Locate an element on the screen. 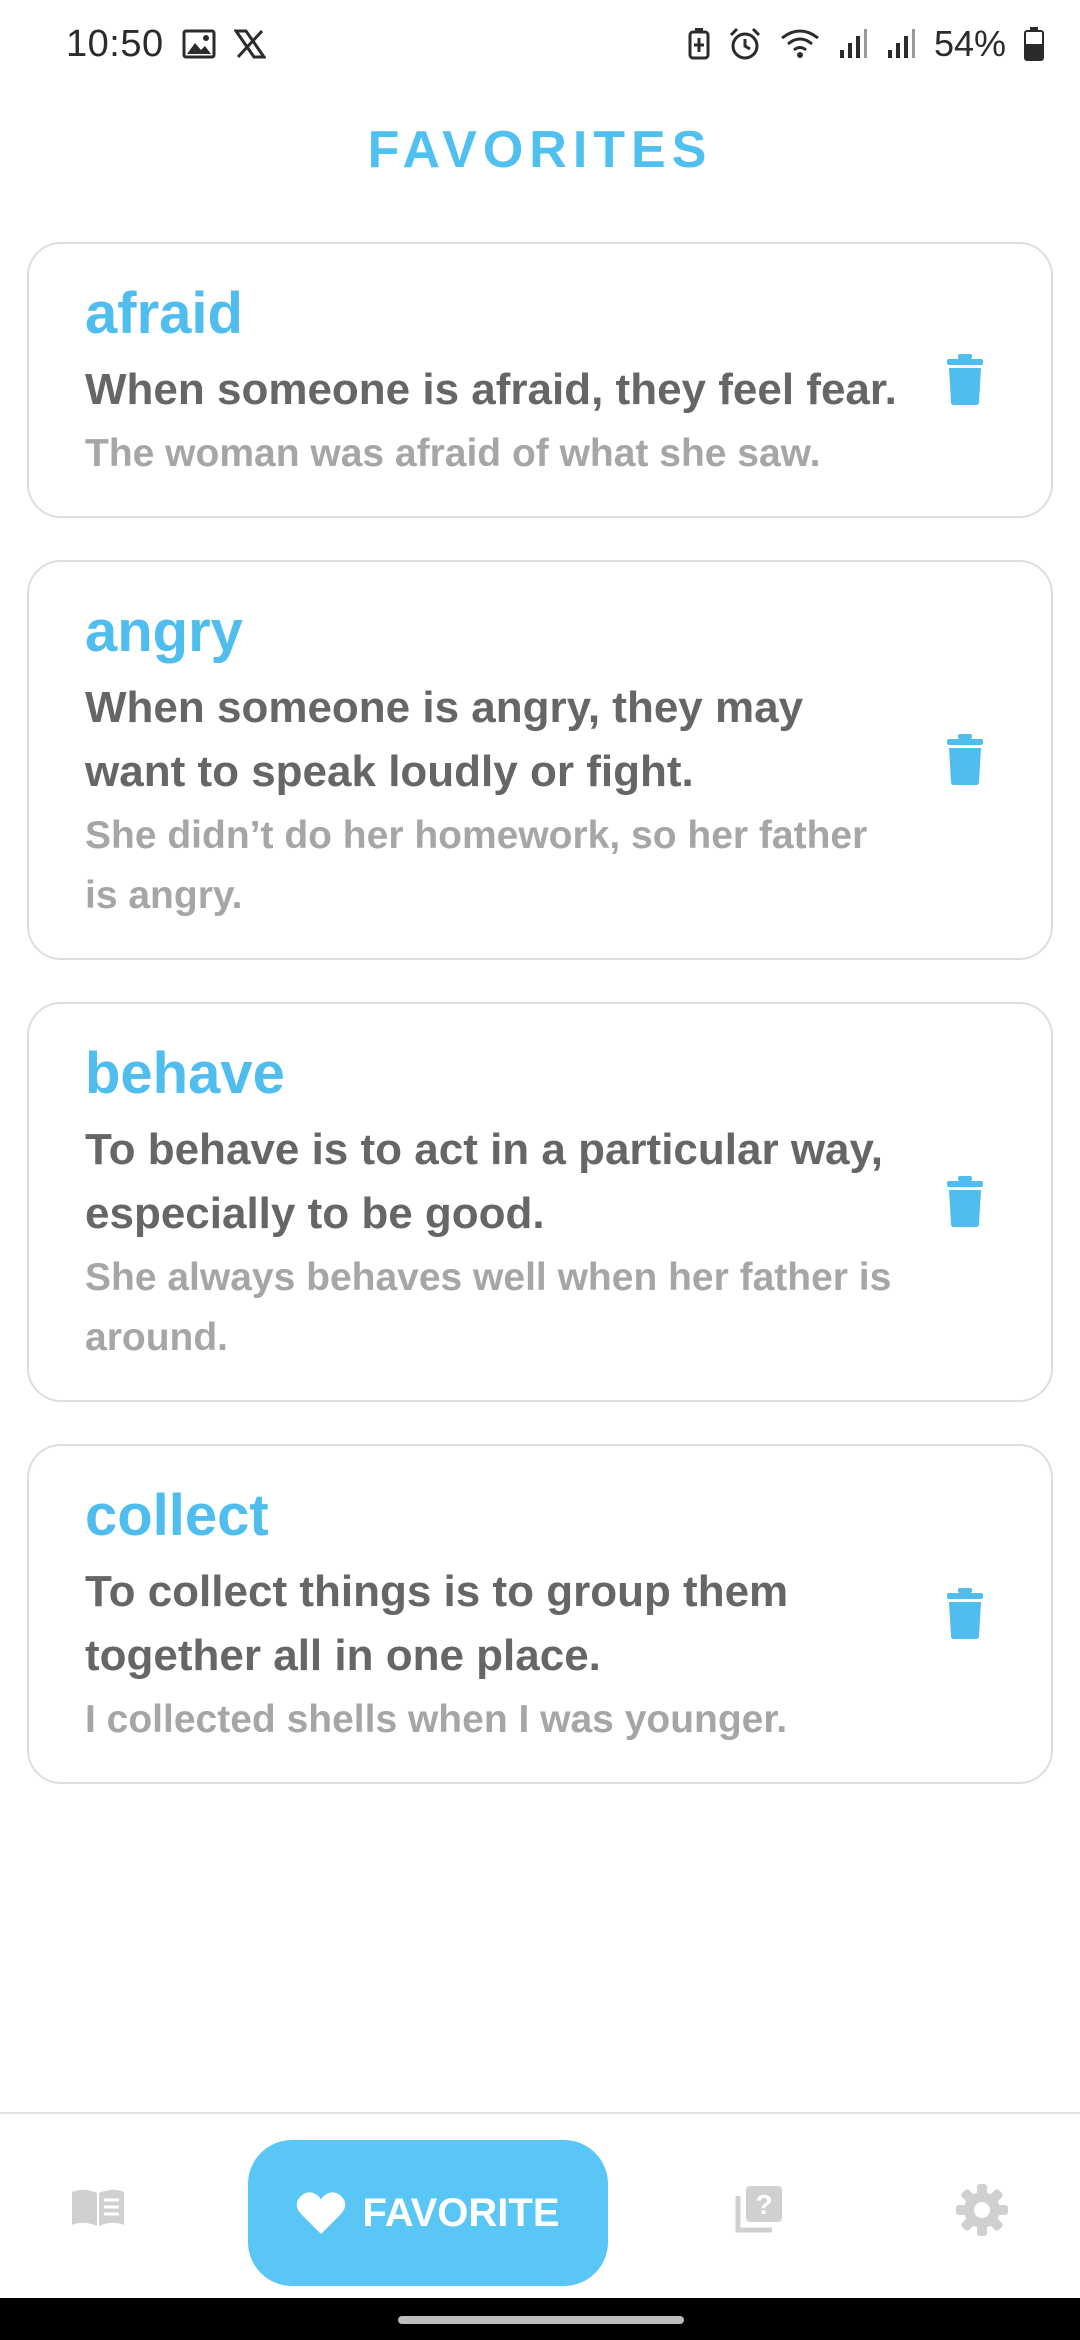 This screenshot has height=2340, width=1080. favorite-example: The woman was afraid of what she saw. is located at coordinates (453, 453).